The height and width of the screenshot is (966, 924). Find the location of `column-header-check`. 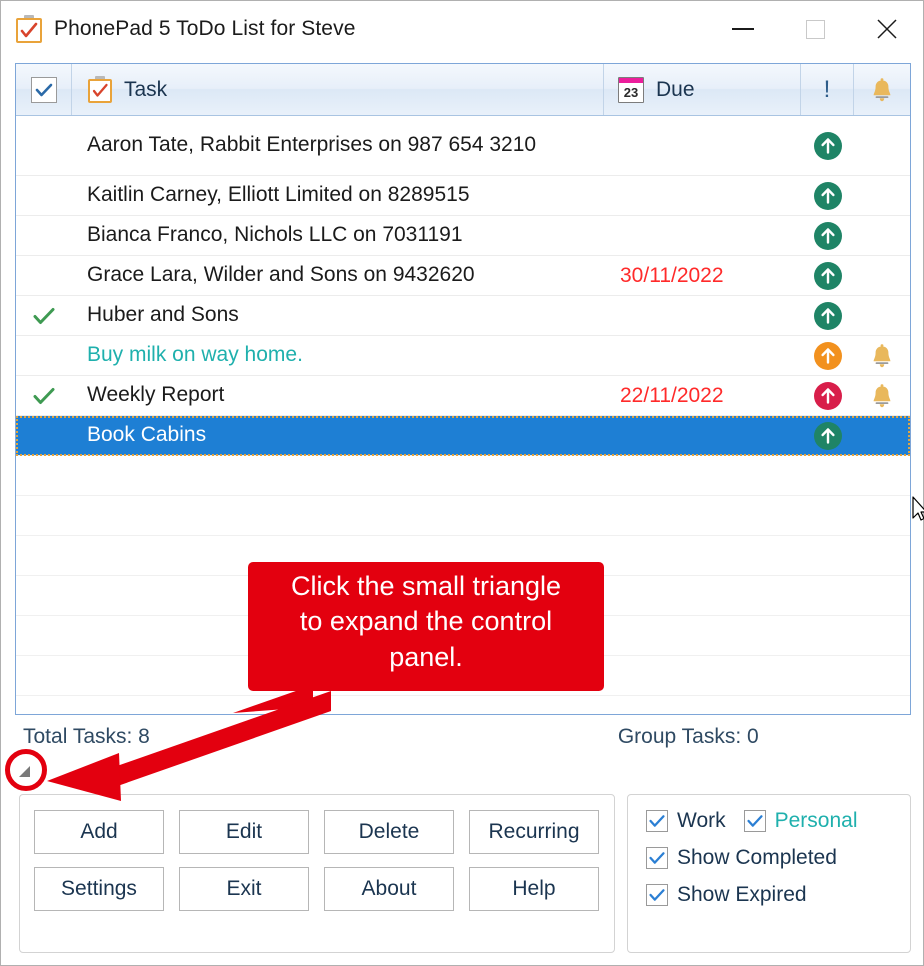

column-header-check is located at coordinates (43, 89).